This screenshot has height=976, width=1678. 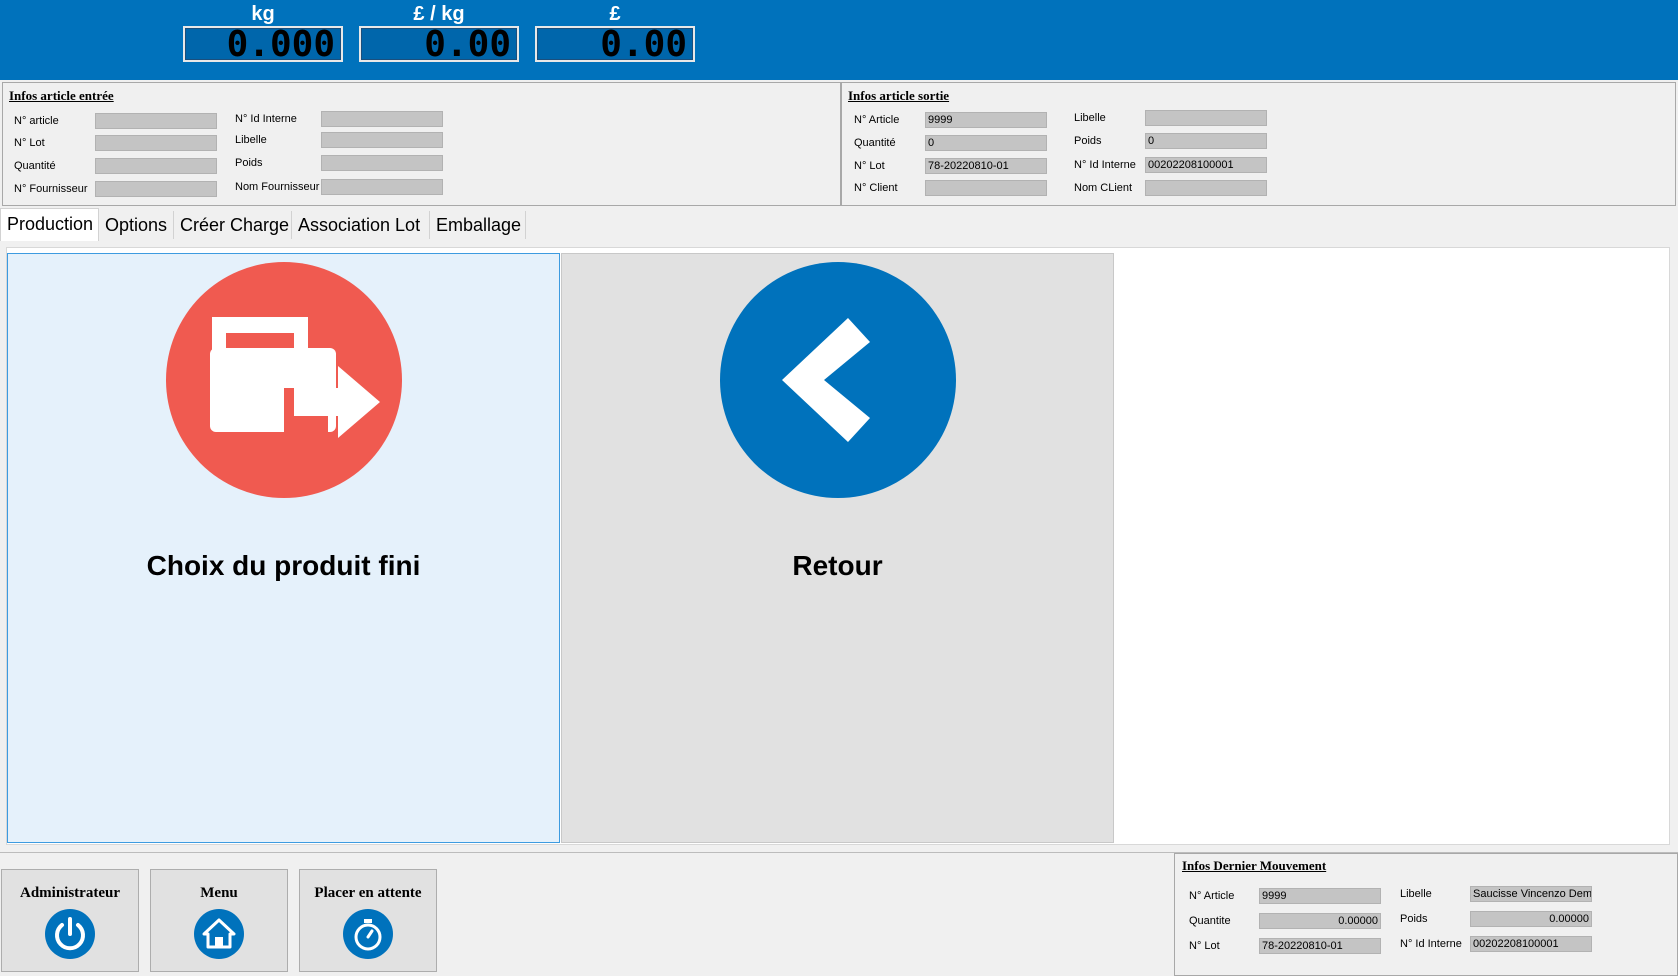 I want to click on power-icon, so click(x=70, y=934).